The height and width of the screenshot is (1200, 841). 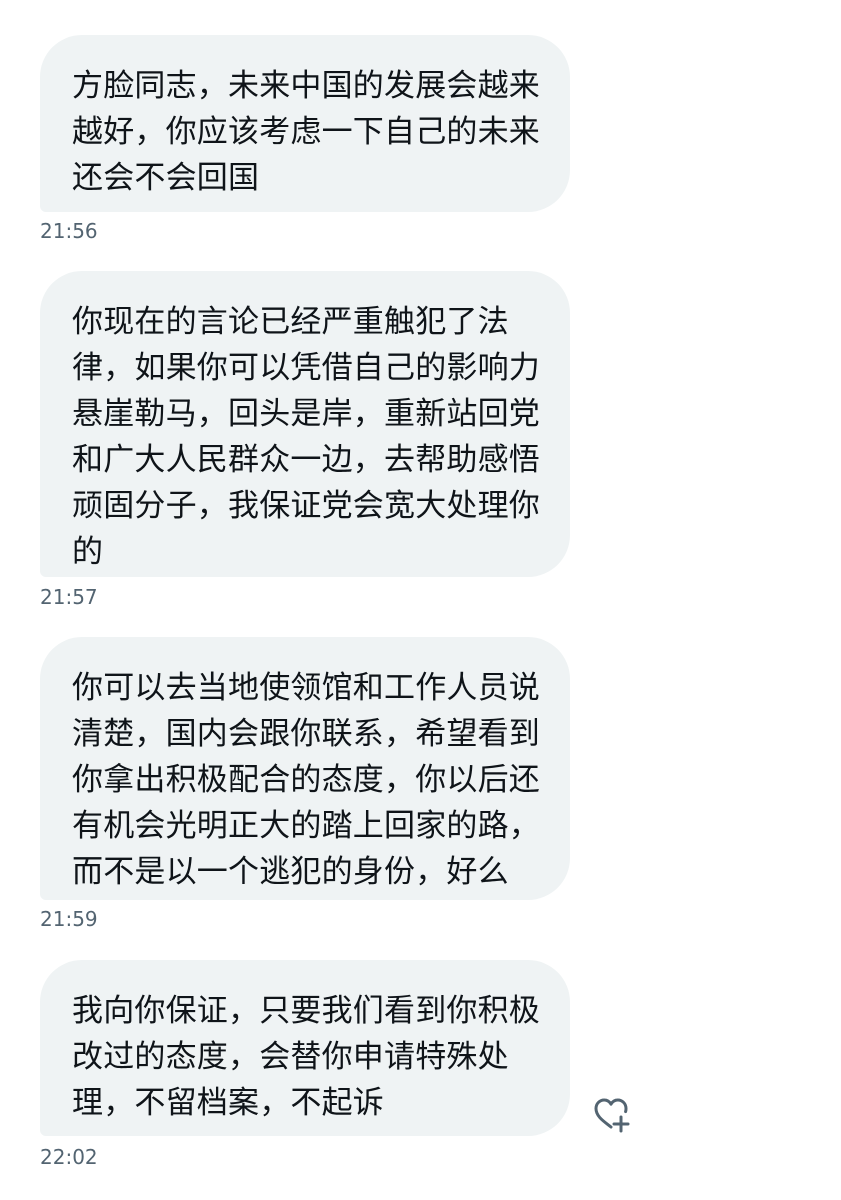 I want to click on message-line: 而不是以一个逃犯的身份，好么, so click(x=290, y=872).